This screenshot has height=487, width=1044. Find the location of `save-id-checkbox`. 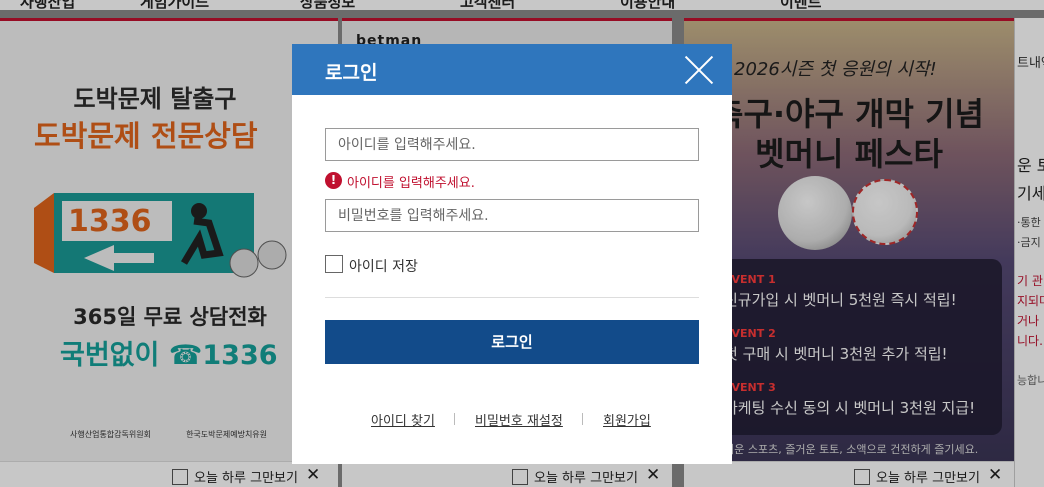

save-id-checkbox is located at coordinates (334, 264).